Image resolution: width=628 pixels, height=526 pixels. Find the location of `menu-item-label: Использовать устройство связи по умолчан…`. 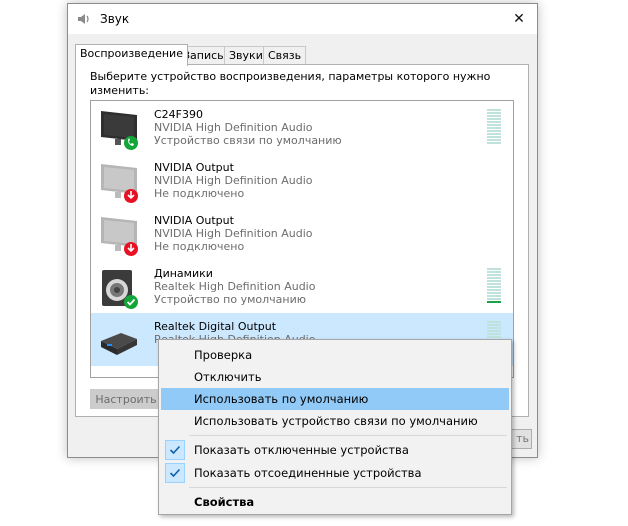

menu-item-label: Использовать устройство связи по умолчан… is located at coordinates (336, 421).